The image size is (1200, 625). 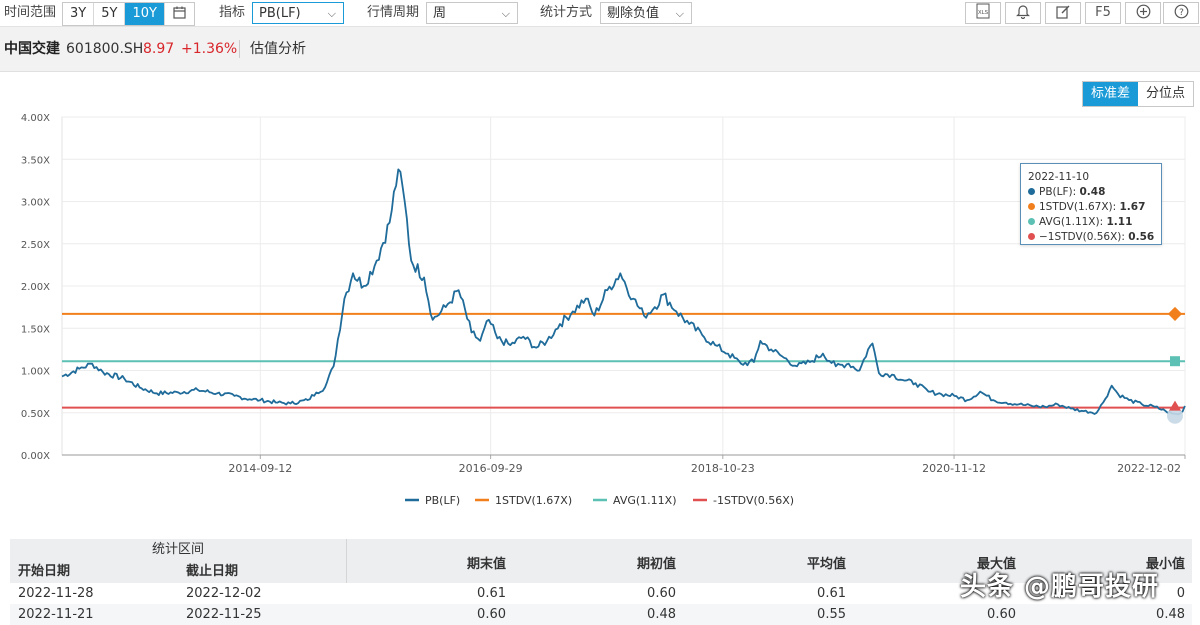 What do you see at coordinates (35, 245) in the screenshot?
I see `y-tick-label: 2.50X` at bounding box center [35, 245].